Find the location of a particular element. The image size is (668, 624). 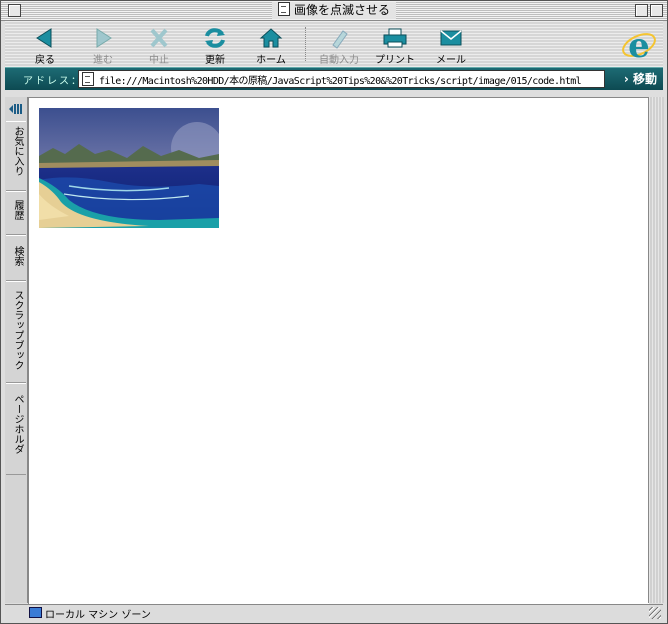

security-zone-text: ローカル マシン ゾーン is located at coordinates (98, 615).